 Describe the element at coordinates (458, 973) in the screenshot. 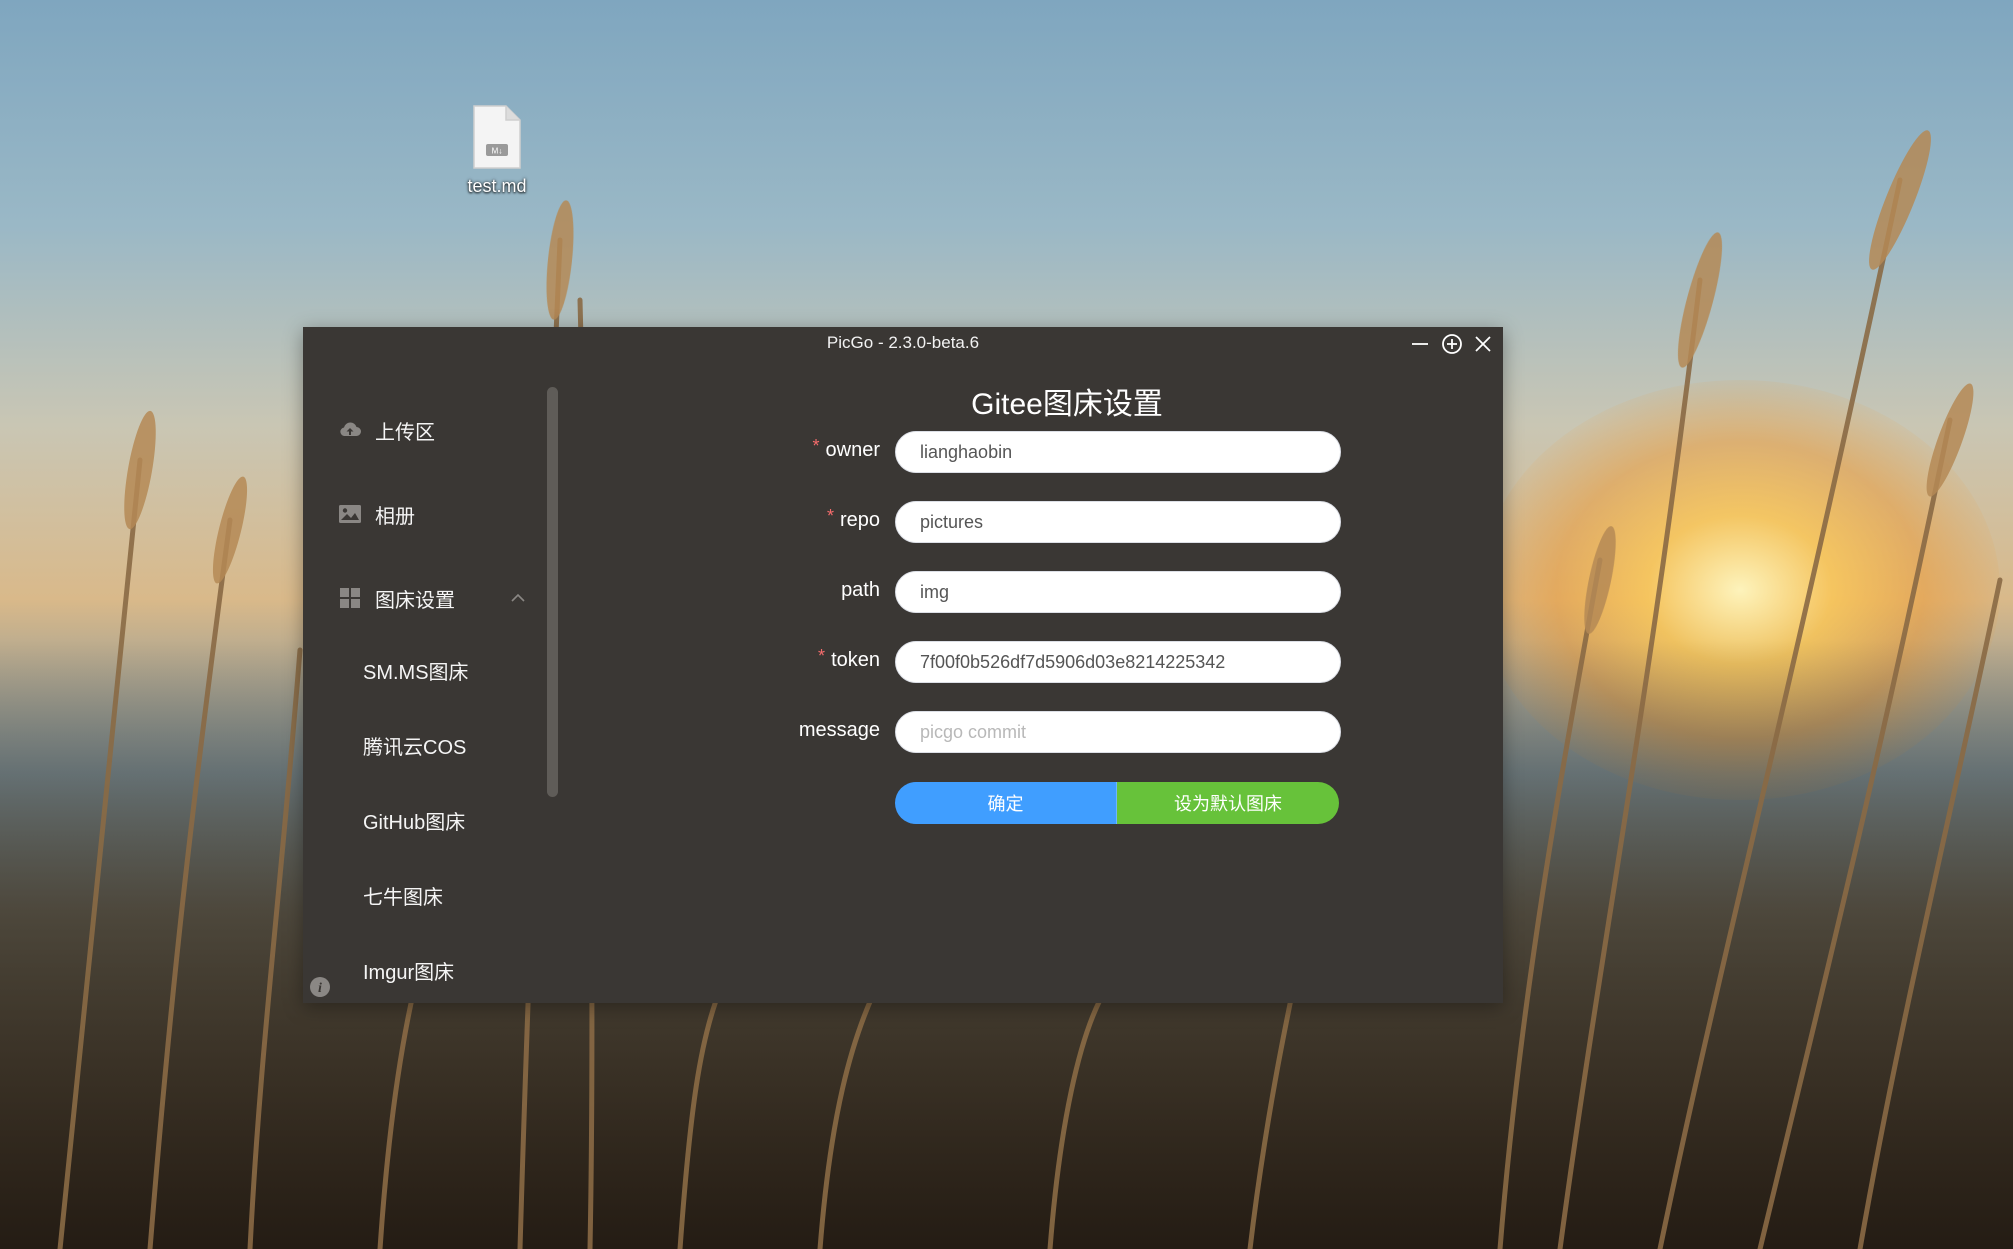

I see `sidebar-subitem-imgur: Imgur图床` at that location.